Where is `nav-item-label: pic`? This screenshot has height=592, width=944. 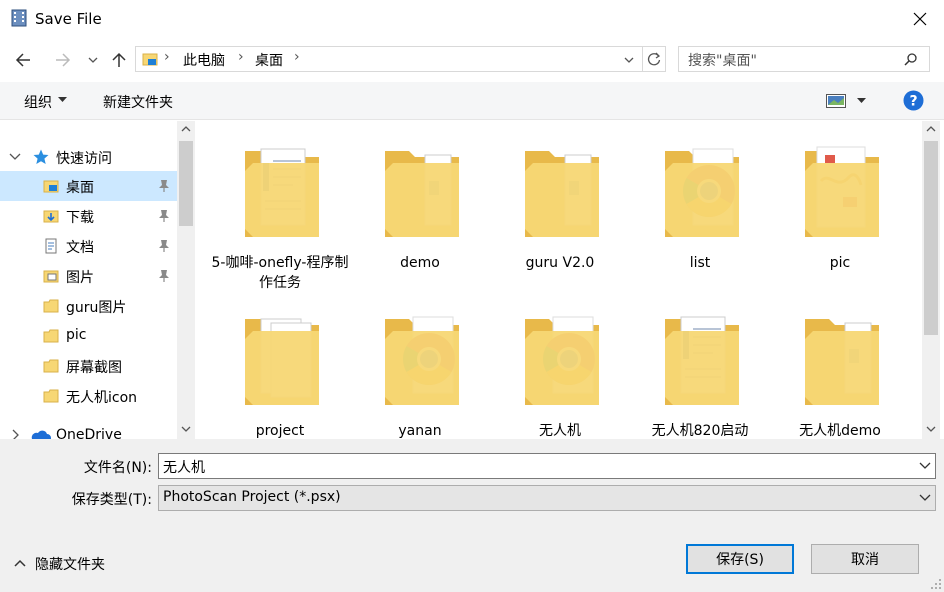
nav-item-label: pic is located at coordinates (76, 335).